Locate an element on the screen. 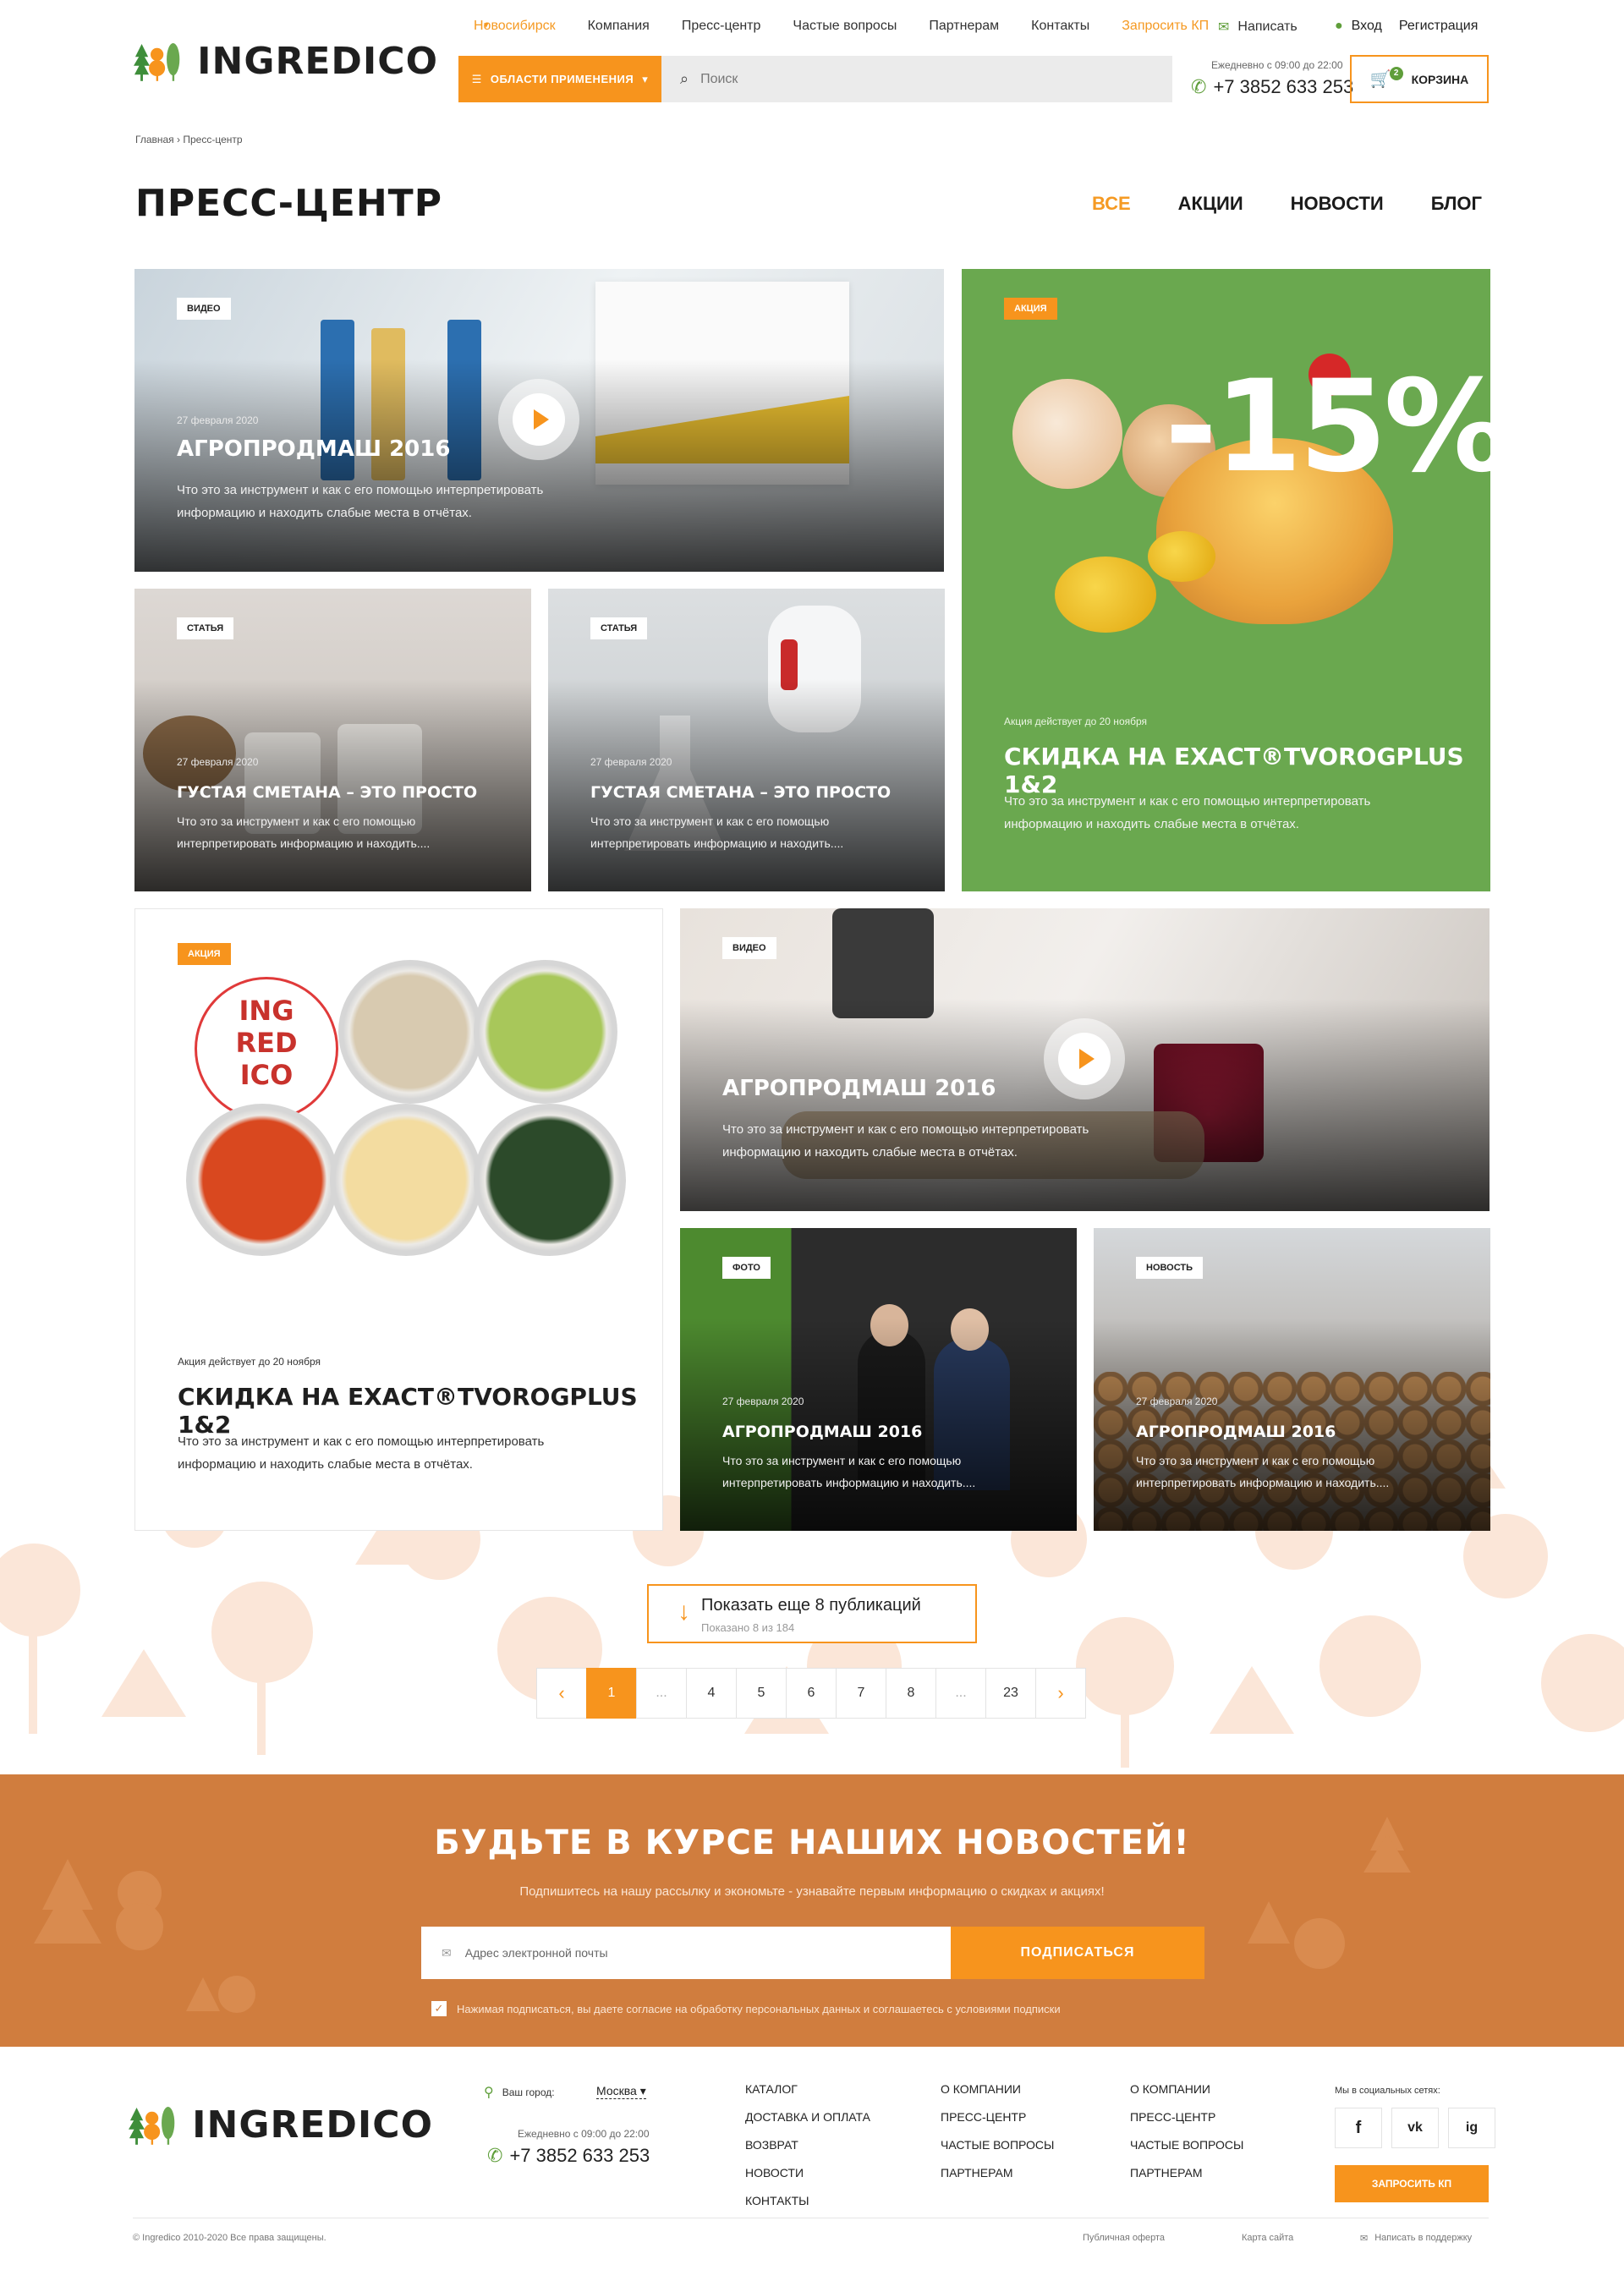 This screenshot has width=1624, height=2281. ingredico-badge-logo: ING RED ICO is located at coordinates (266, 1049).